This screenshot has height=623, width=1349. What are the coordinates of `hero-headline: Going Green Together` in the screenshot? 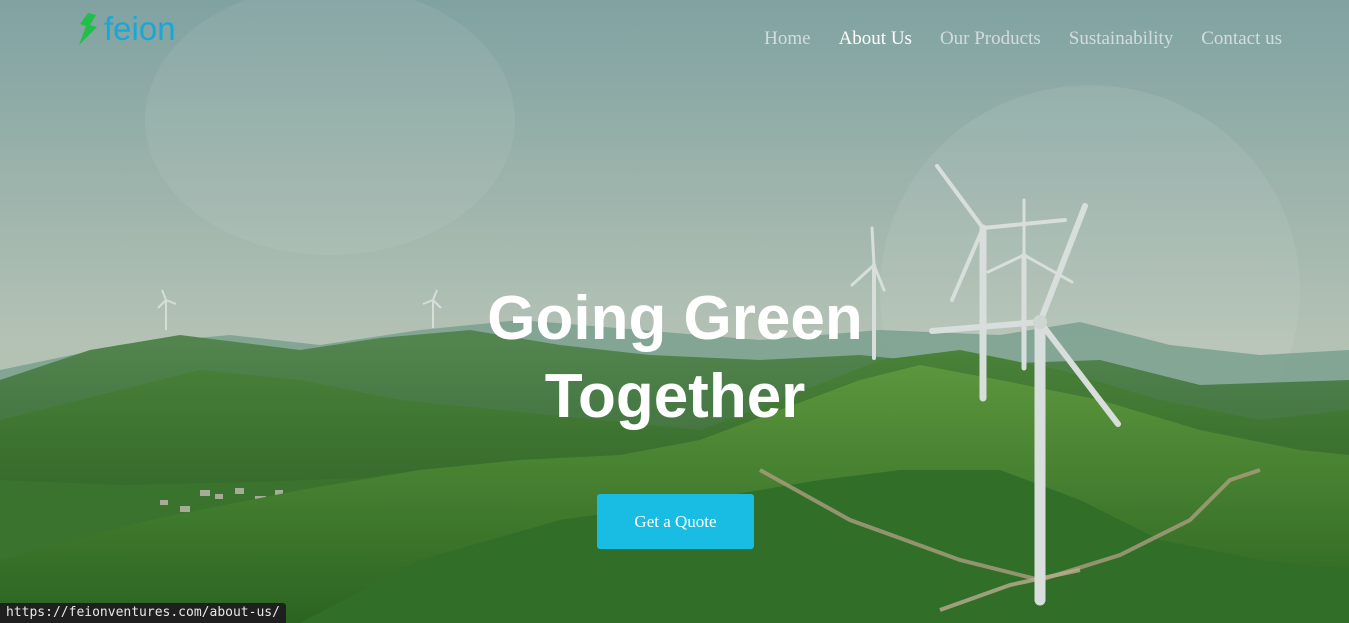 It's located at (675, 358).